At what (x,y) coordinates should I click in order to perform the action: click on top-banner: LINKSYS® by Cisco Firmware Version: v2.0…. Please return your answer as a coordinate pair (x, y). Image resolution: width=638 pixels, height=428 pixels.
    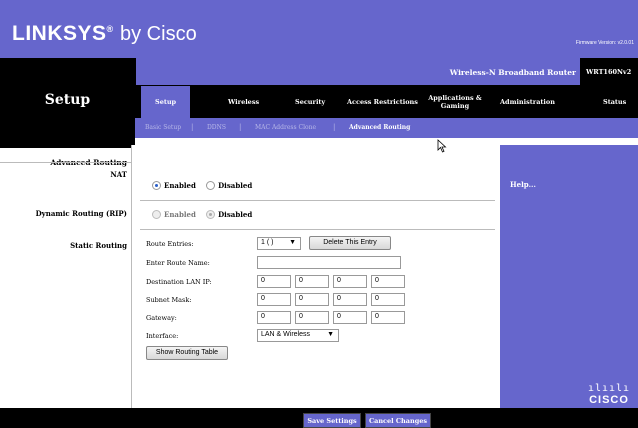
    Looking at the image, I should click on (319, 29).